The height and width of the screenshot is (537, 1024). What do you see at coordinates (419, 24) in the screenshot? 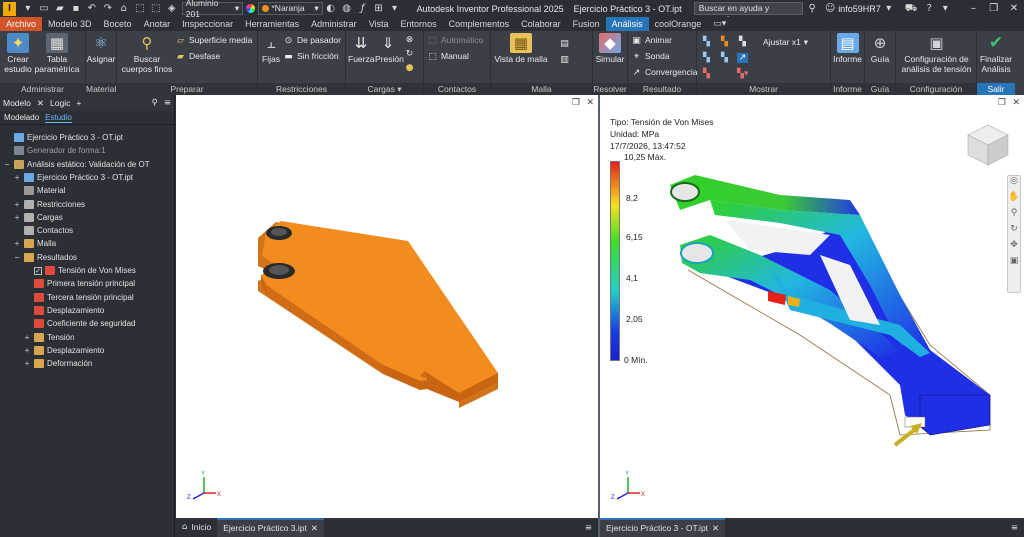
I see `tab-entornos: Entornos` at bounding box center [419, 24].